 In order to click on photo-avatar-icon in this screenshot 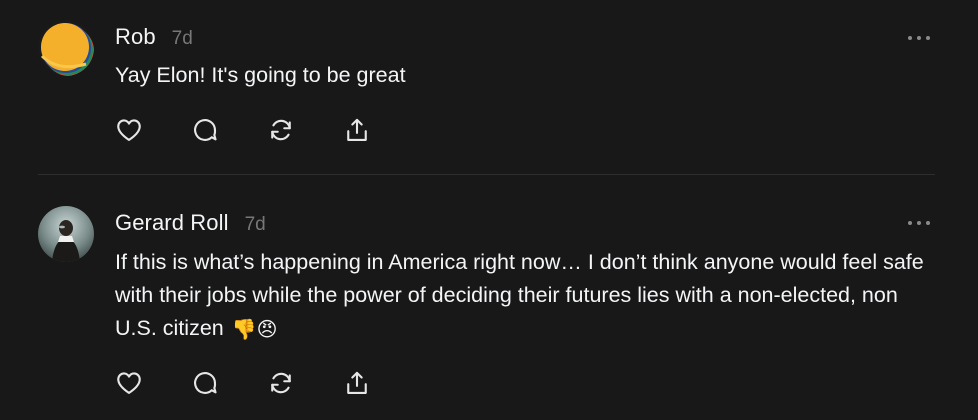, I will do `click(66, 234)`.